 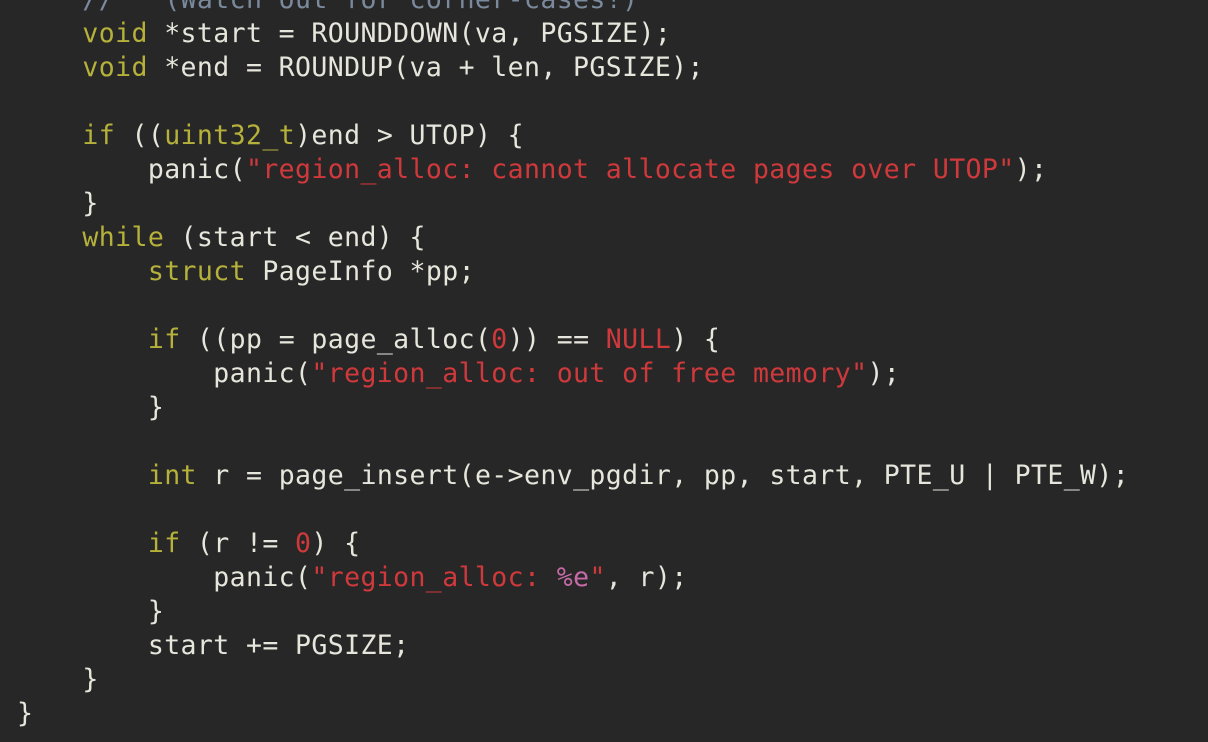 I want to click on code-token: (r !=, so click(x=238, y=543).